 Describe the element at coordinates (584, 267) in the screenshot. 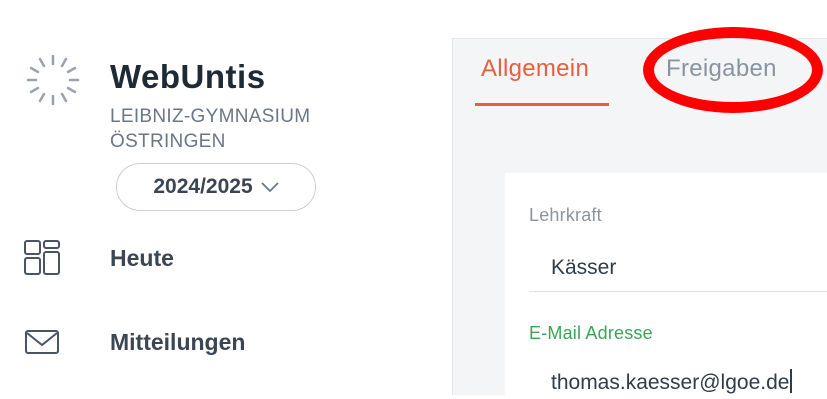

I see `teacher-value: Kässer` at that location.